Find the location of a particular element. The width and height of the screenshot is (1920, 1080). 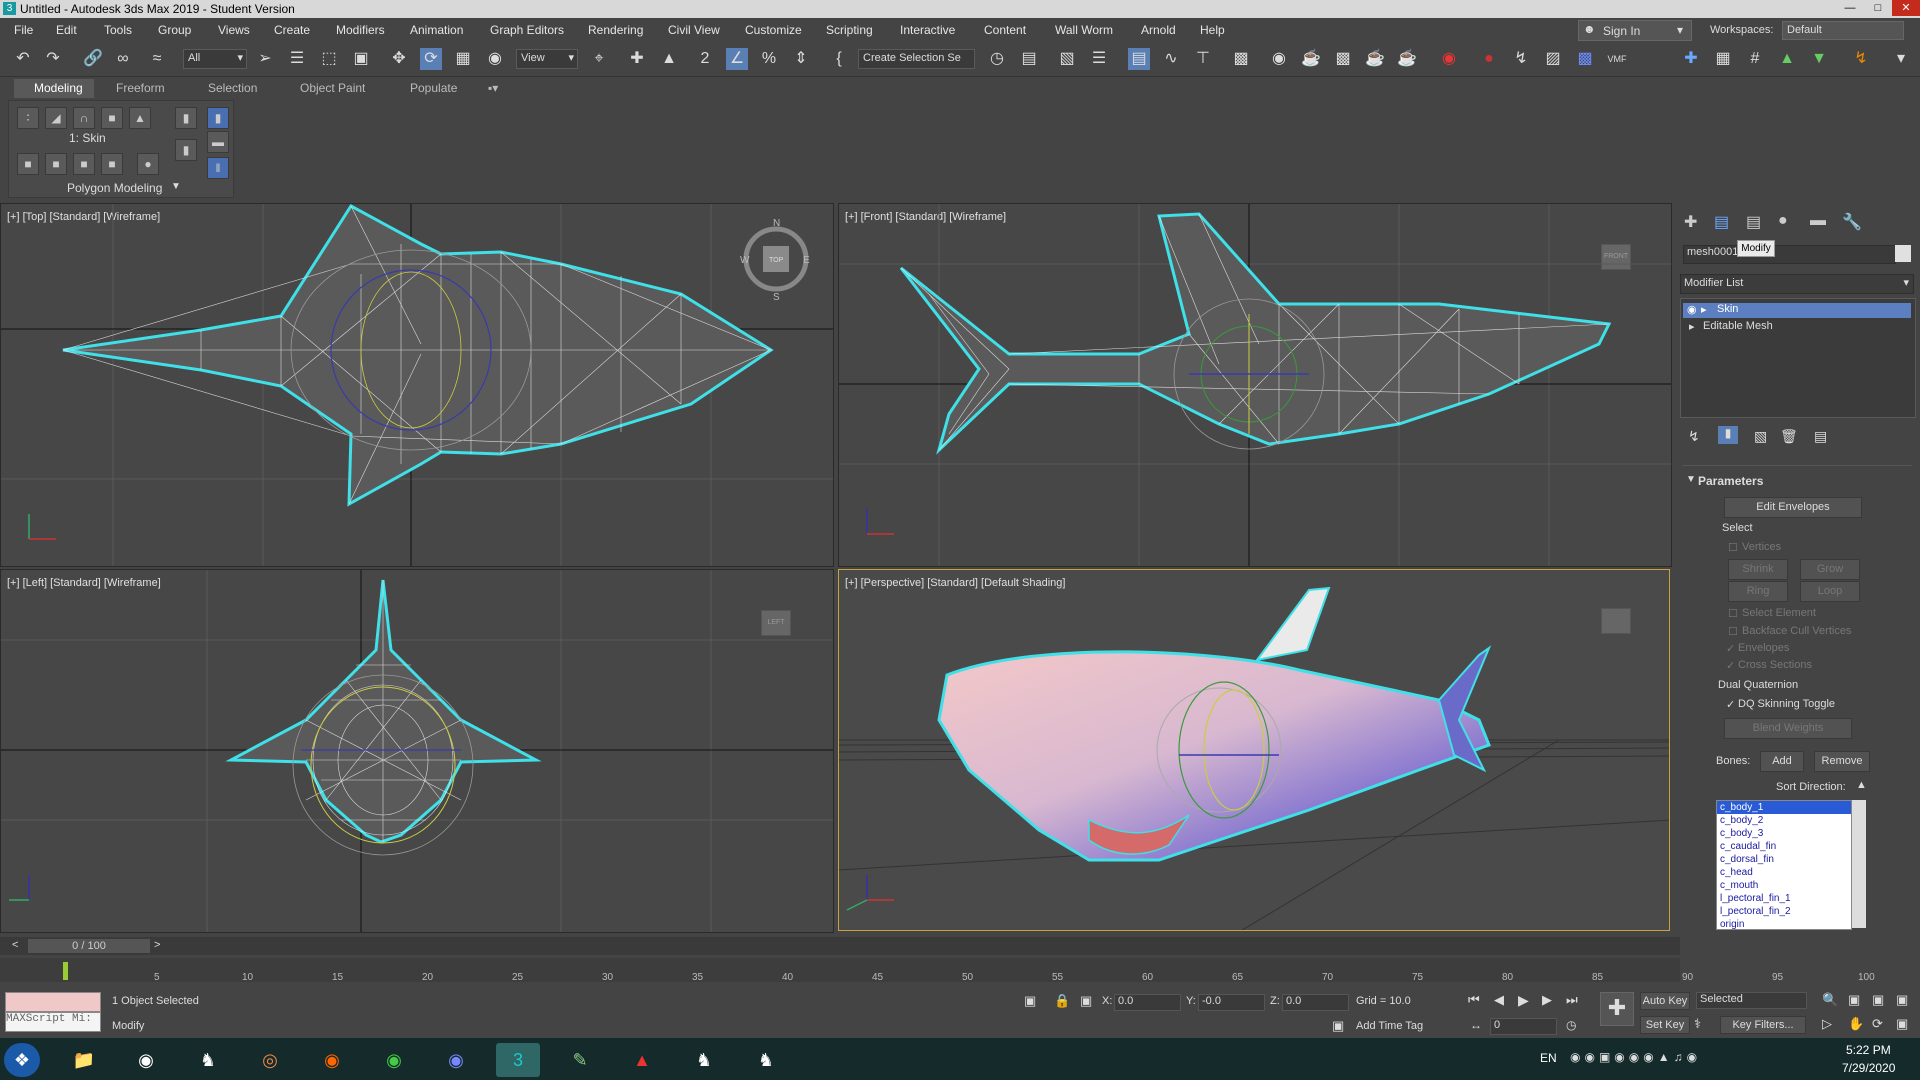

configure-icon: ‖ is located at coordinates (218, 168).